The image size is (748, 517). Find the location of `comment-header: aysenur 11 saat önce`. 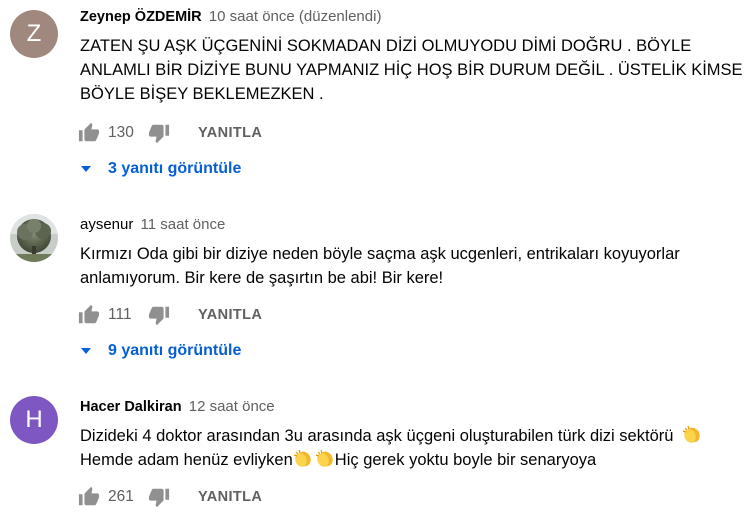

comment-header: aysenur 11 saat önce is located at coordinates (152, 225).